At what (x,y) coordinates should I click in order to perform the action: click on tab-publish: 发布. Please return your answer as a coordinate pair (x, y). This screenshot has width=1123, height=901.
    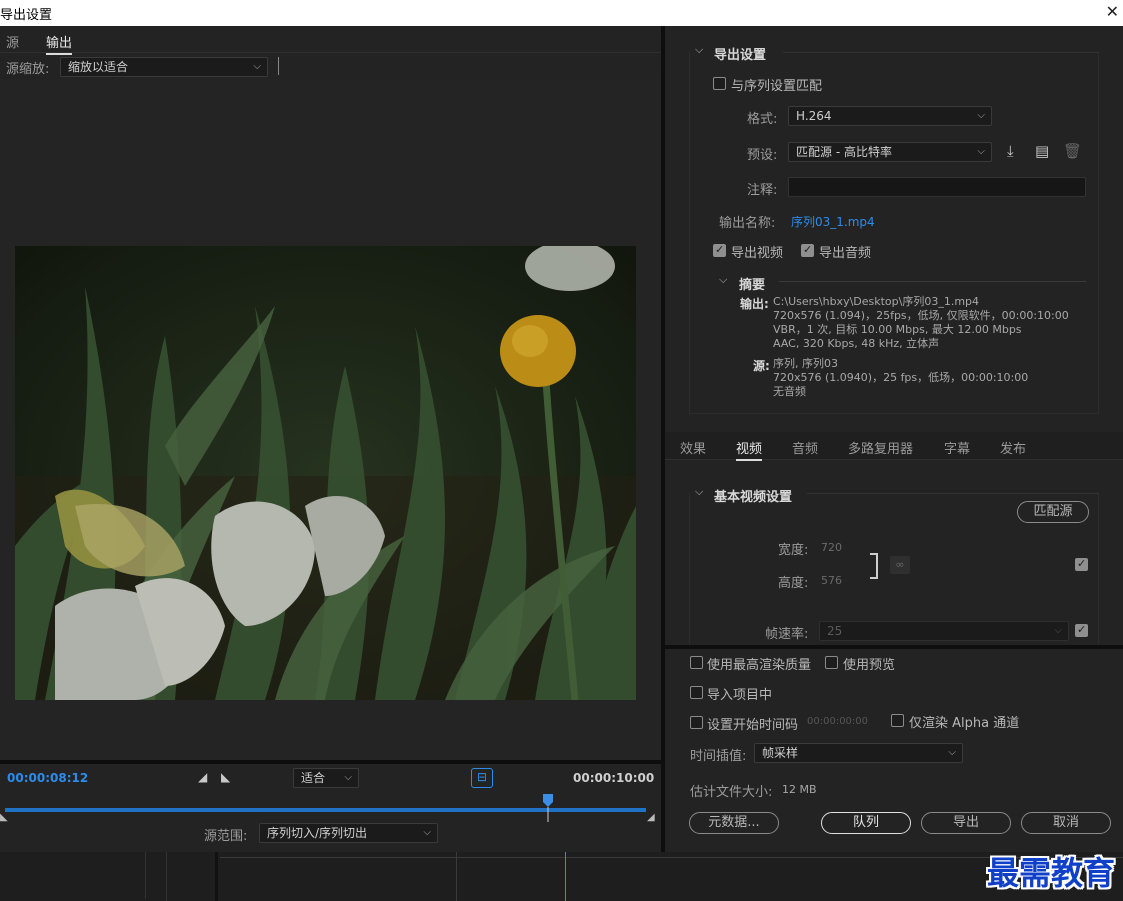
    Looking at the image, I should click on (1013, 447).